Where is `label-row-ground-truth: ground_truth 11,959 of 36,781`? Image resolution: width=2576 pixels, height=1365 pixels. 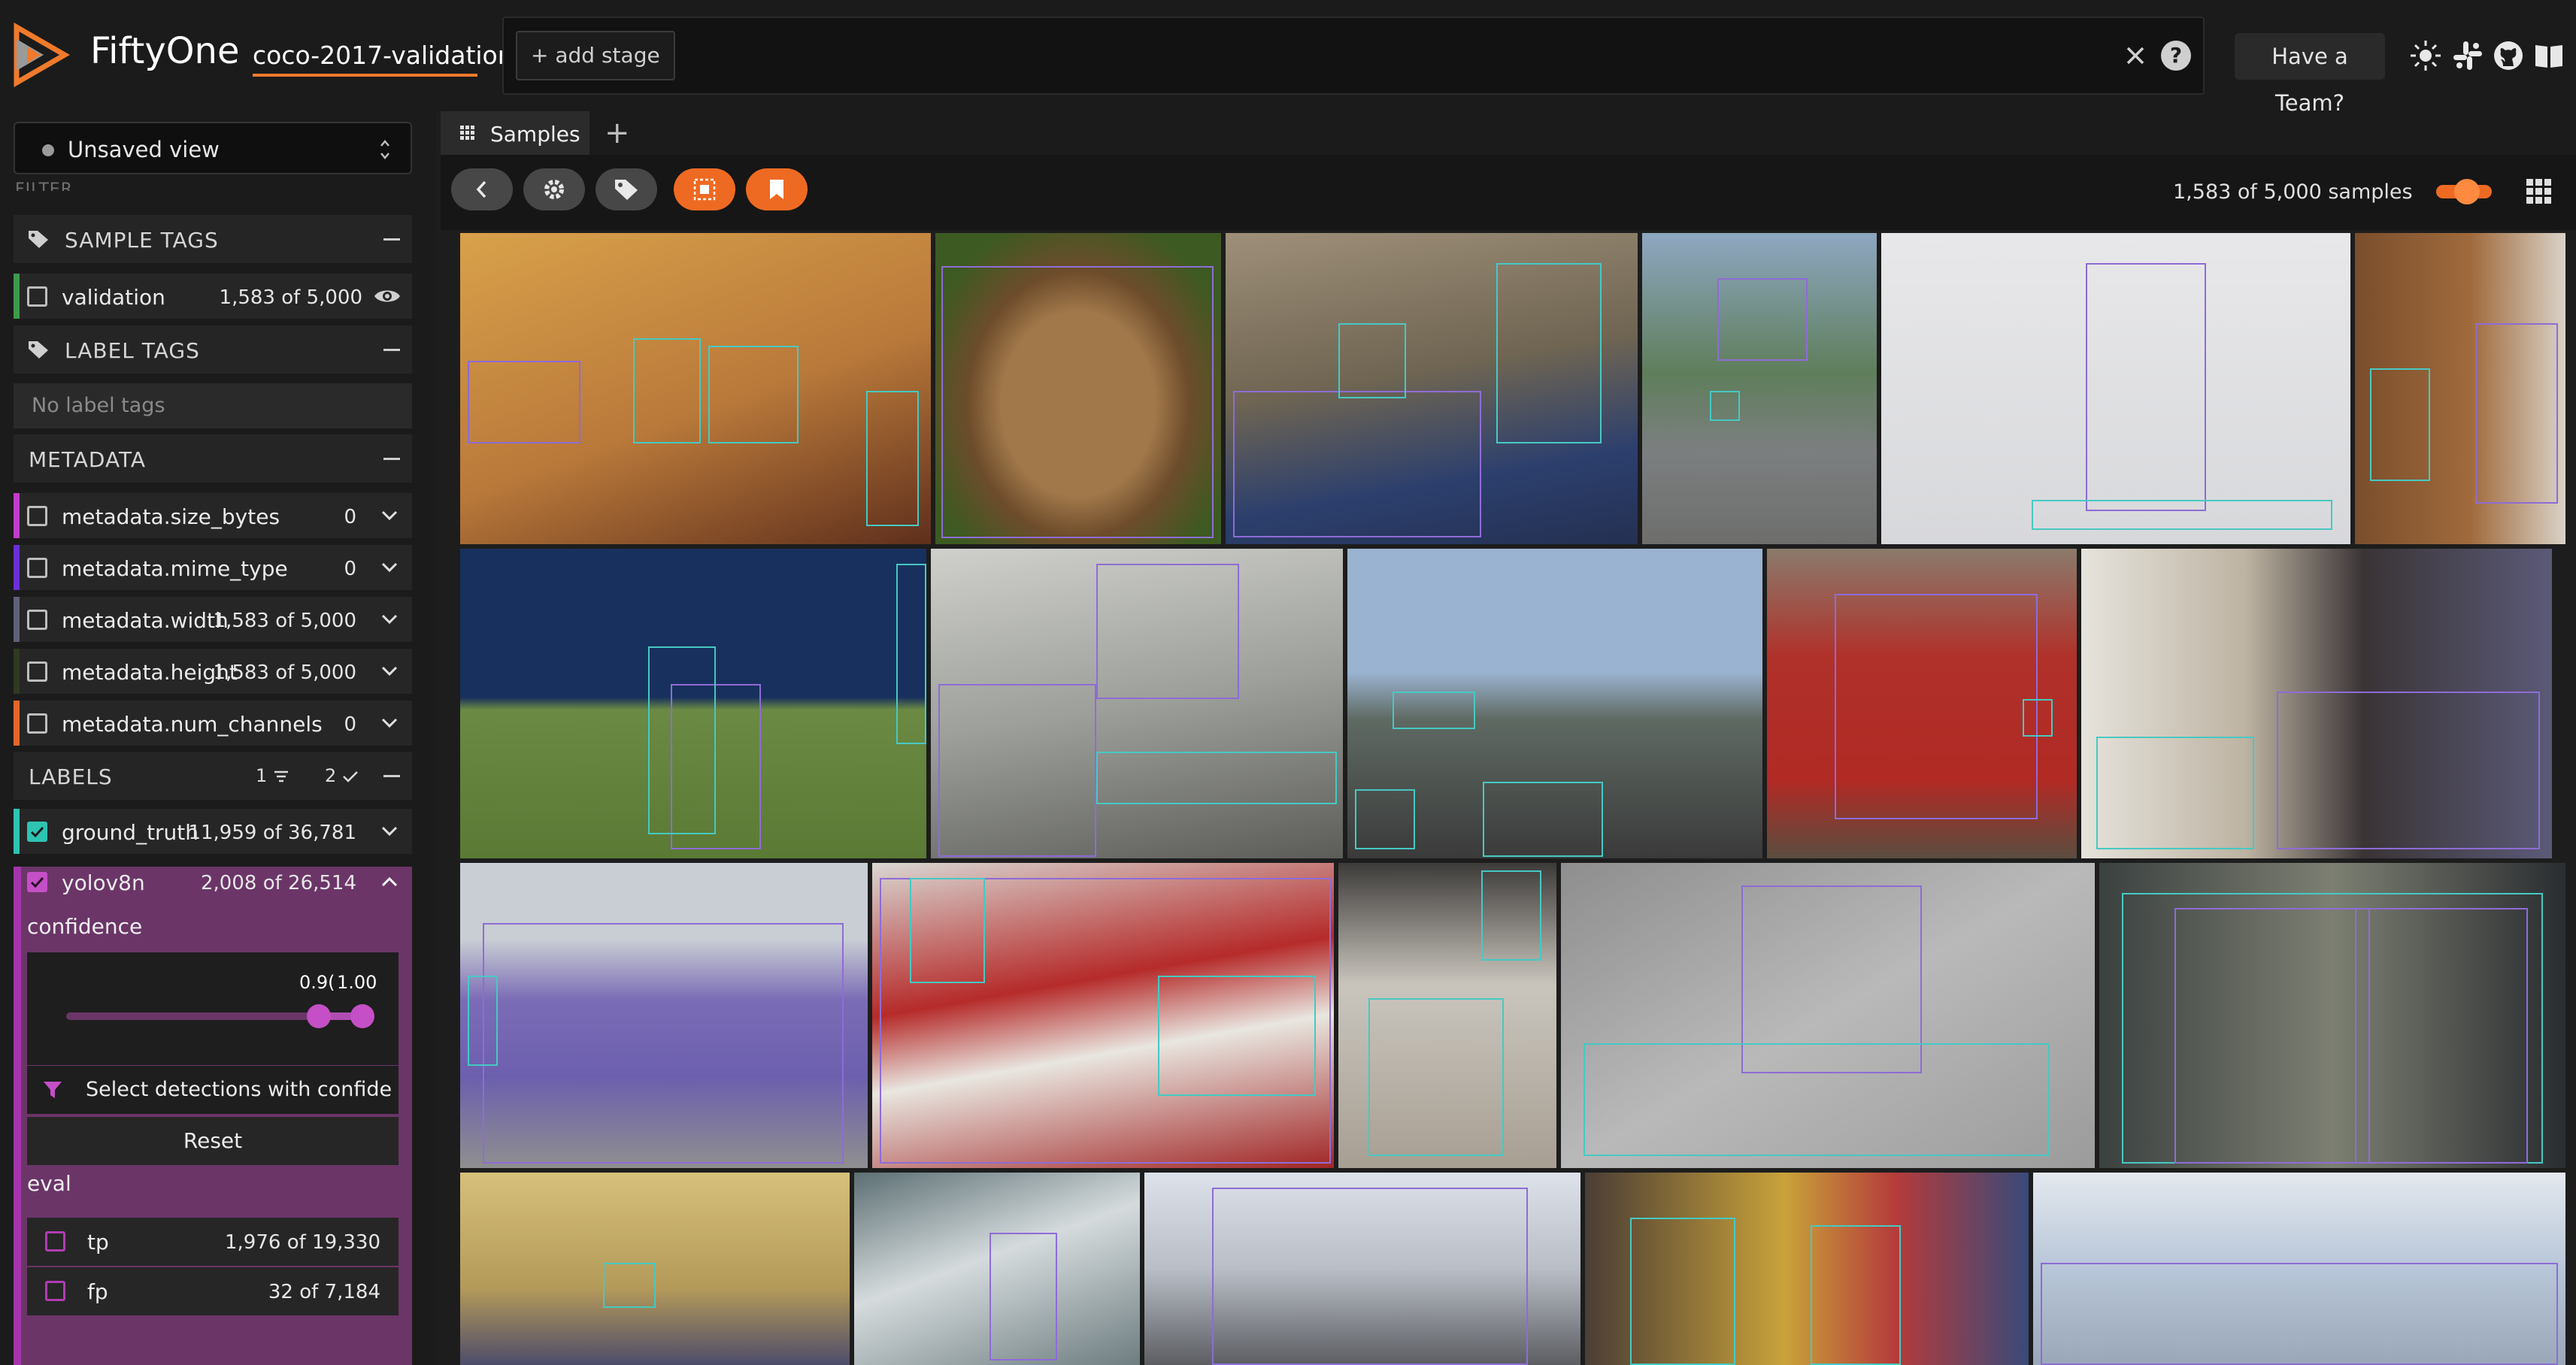 label-row-ground-truth: ground_truth 11,959 of 36,781 is located at coordinates (213, 831).